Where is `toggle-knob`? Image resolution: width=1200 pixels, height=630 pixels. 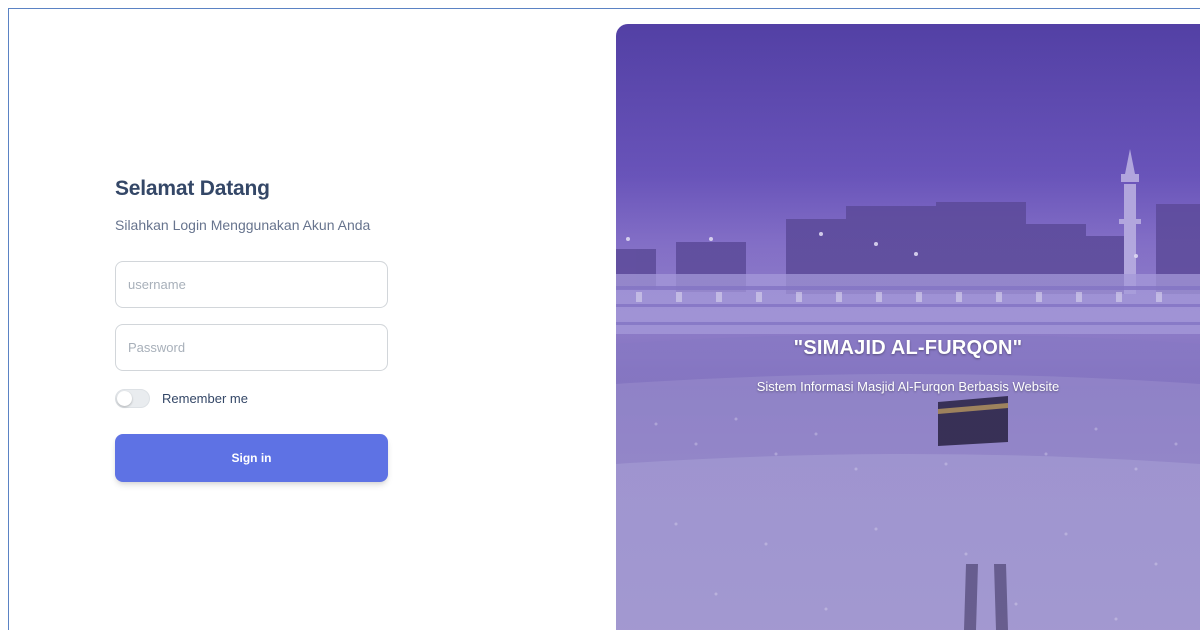 toggle-knob is located at coordinates (124, 398).